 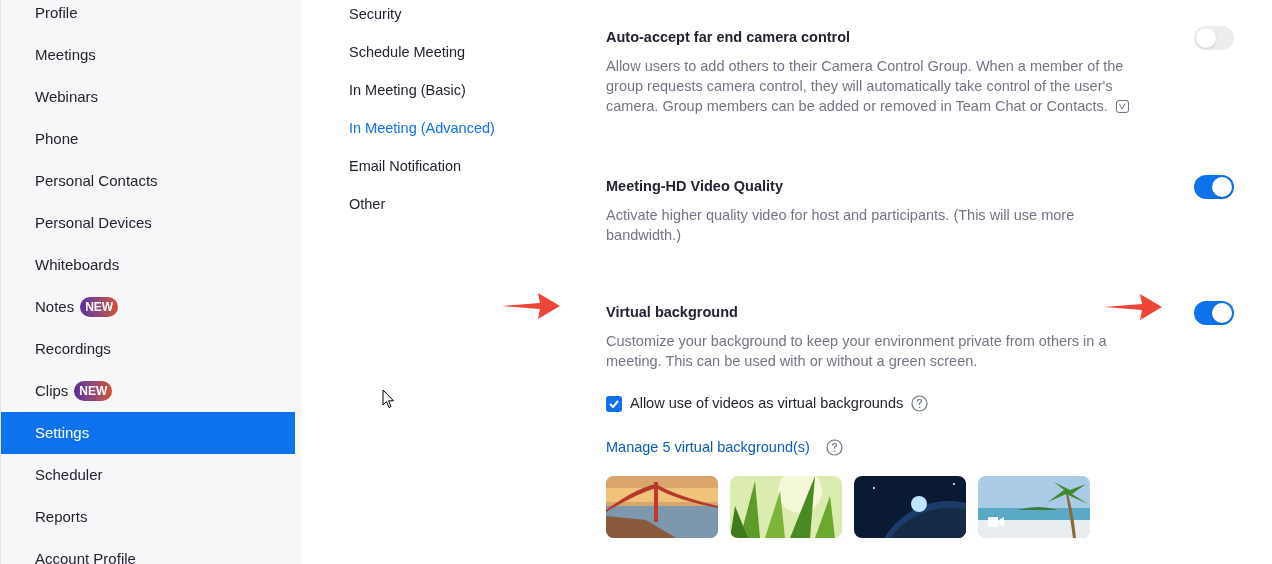 What do you see at coordinates (148, 551) in the screenshot?
I see `sidebar-item: Account Profile` at bounding box center [148, 551].